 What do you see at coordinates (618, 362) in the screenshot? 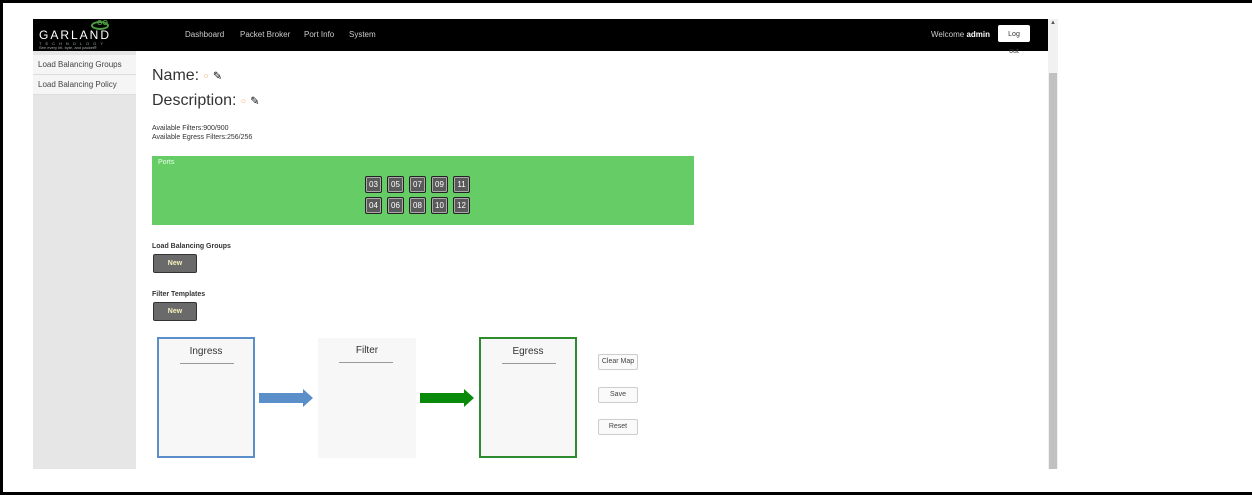
I see `clear-map-button: Clear Map` at bounding box center [618, 362].